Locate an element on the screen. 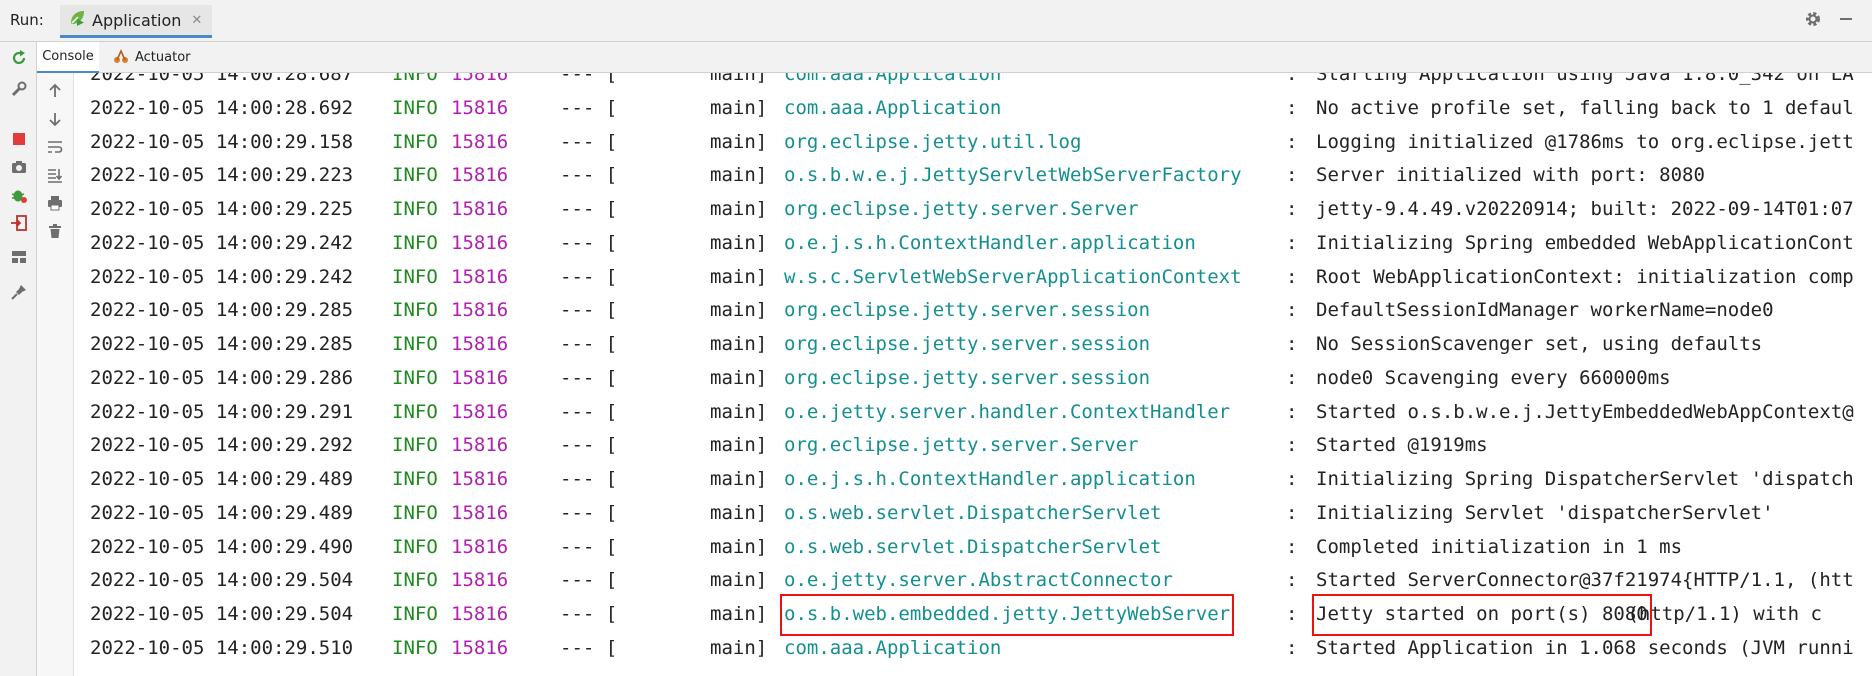  log-logger: o.s.web.servlet.DispatcherServlet is located at coordinates (973, 546).